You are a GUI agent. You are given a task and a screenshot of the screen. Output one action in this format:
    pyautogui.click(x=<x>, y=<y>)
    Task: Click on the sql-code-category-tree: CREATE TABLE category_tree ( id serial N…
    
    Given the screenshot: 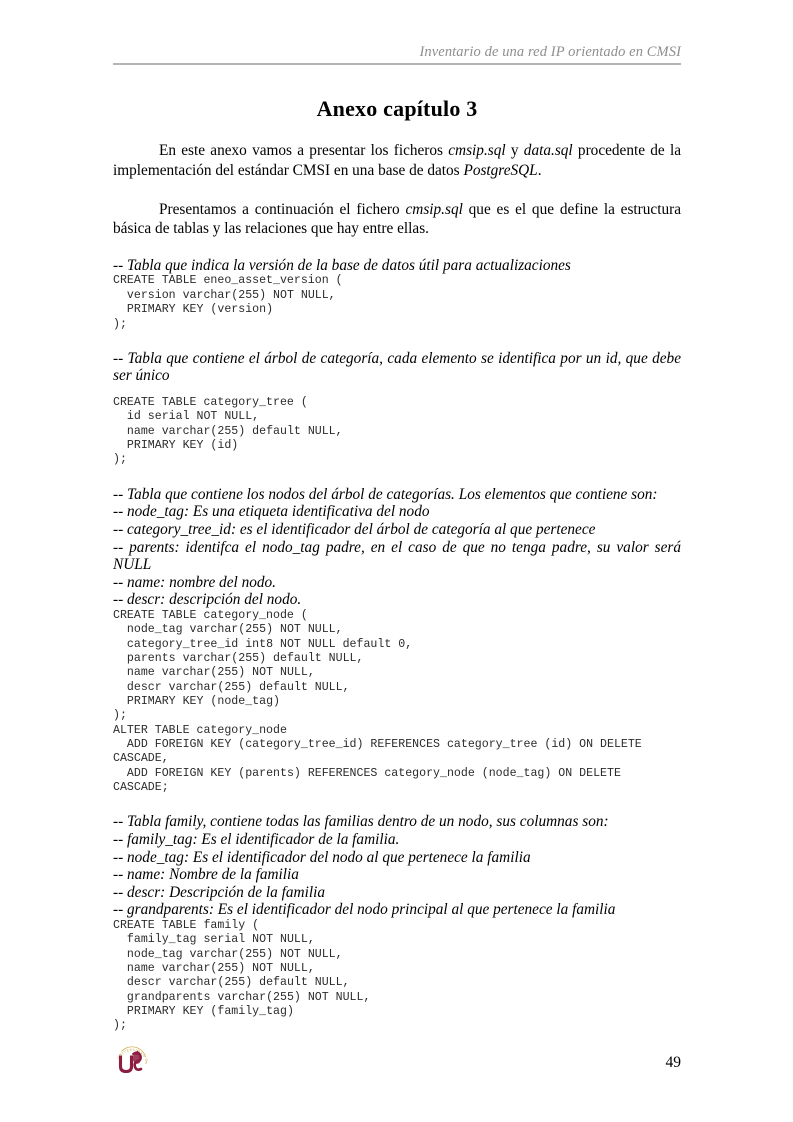 What is the action you would take?
    pyautogui.click(x=228, y=431)
    